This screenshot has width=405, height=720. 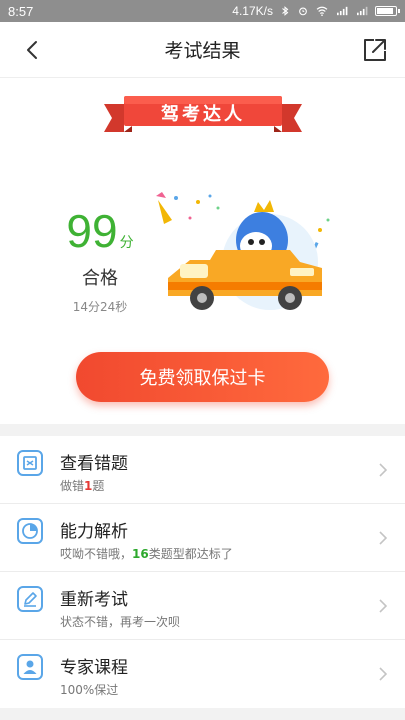 What do you see at coordinates (94, 464) in the screenshot?
I see `menu-title: 查看错题` at bounding box center [94, 464].